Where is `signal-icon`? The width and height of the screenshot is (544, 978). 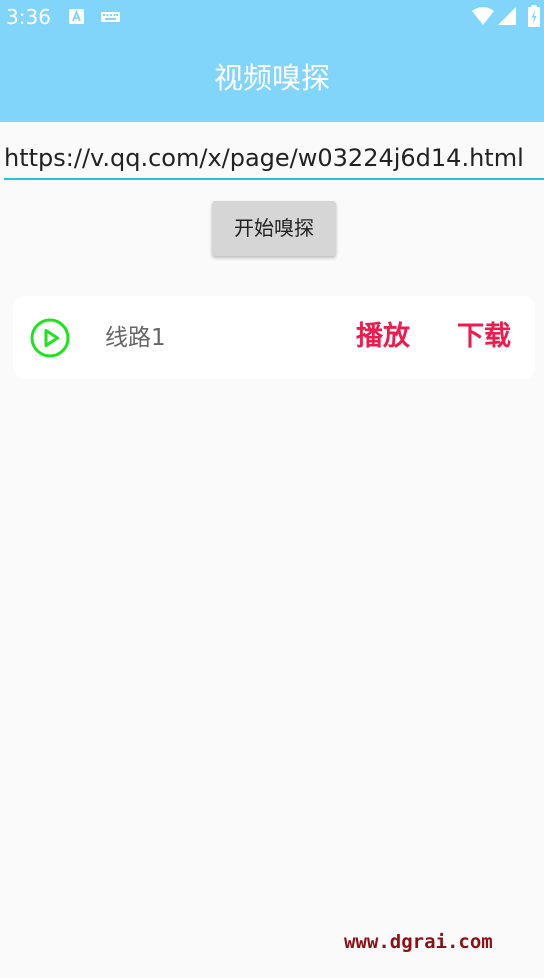
signal-icon is located at coordinates (507, 16).